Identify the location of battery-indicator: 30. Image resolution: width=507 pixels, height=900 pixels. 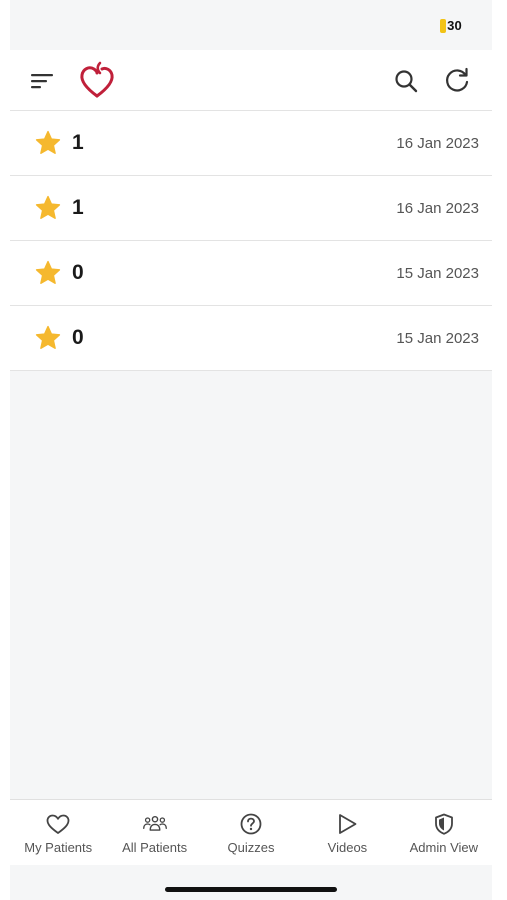
(451, 25).